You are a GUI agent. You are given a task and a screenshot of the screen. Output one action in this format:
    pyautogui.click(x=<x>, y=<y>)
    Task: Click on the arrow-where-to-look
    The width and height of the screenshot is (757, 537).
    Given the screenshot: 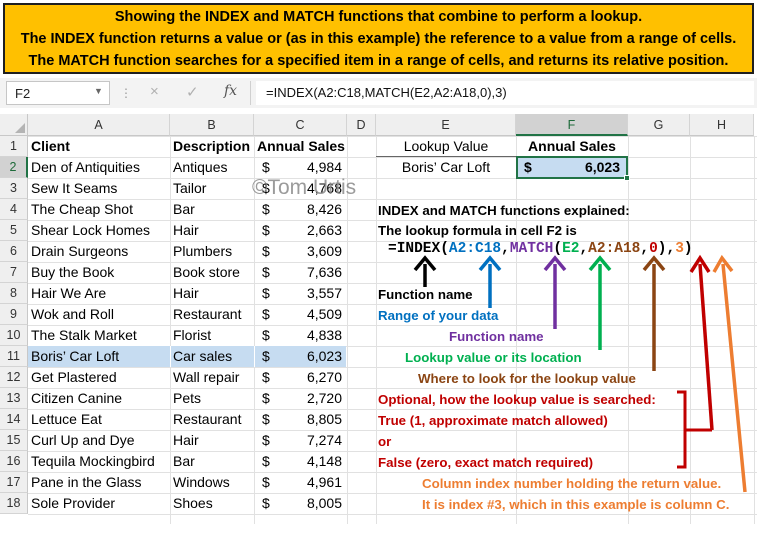 What is the action you would take?
    pyautogui.click(x=654, y=313)
    